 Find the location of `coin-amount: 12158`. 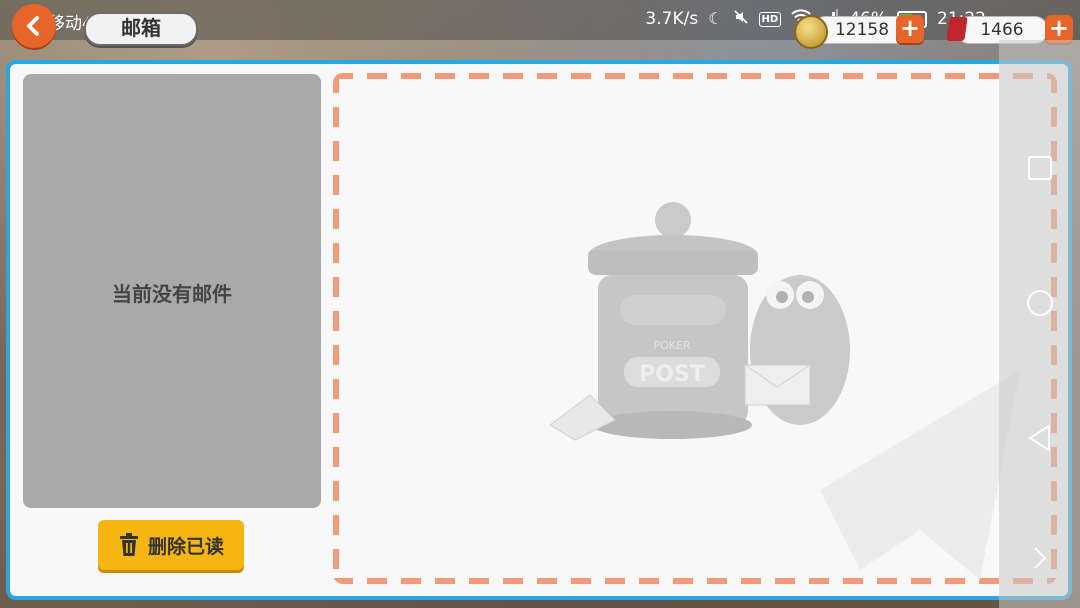

coin-amount: 12158 is located at coordinates (862, 30).